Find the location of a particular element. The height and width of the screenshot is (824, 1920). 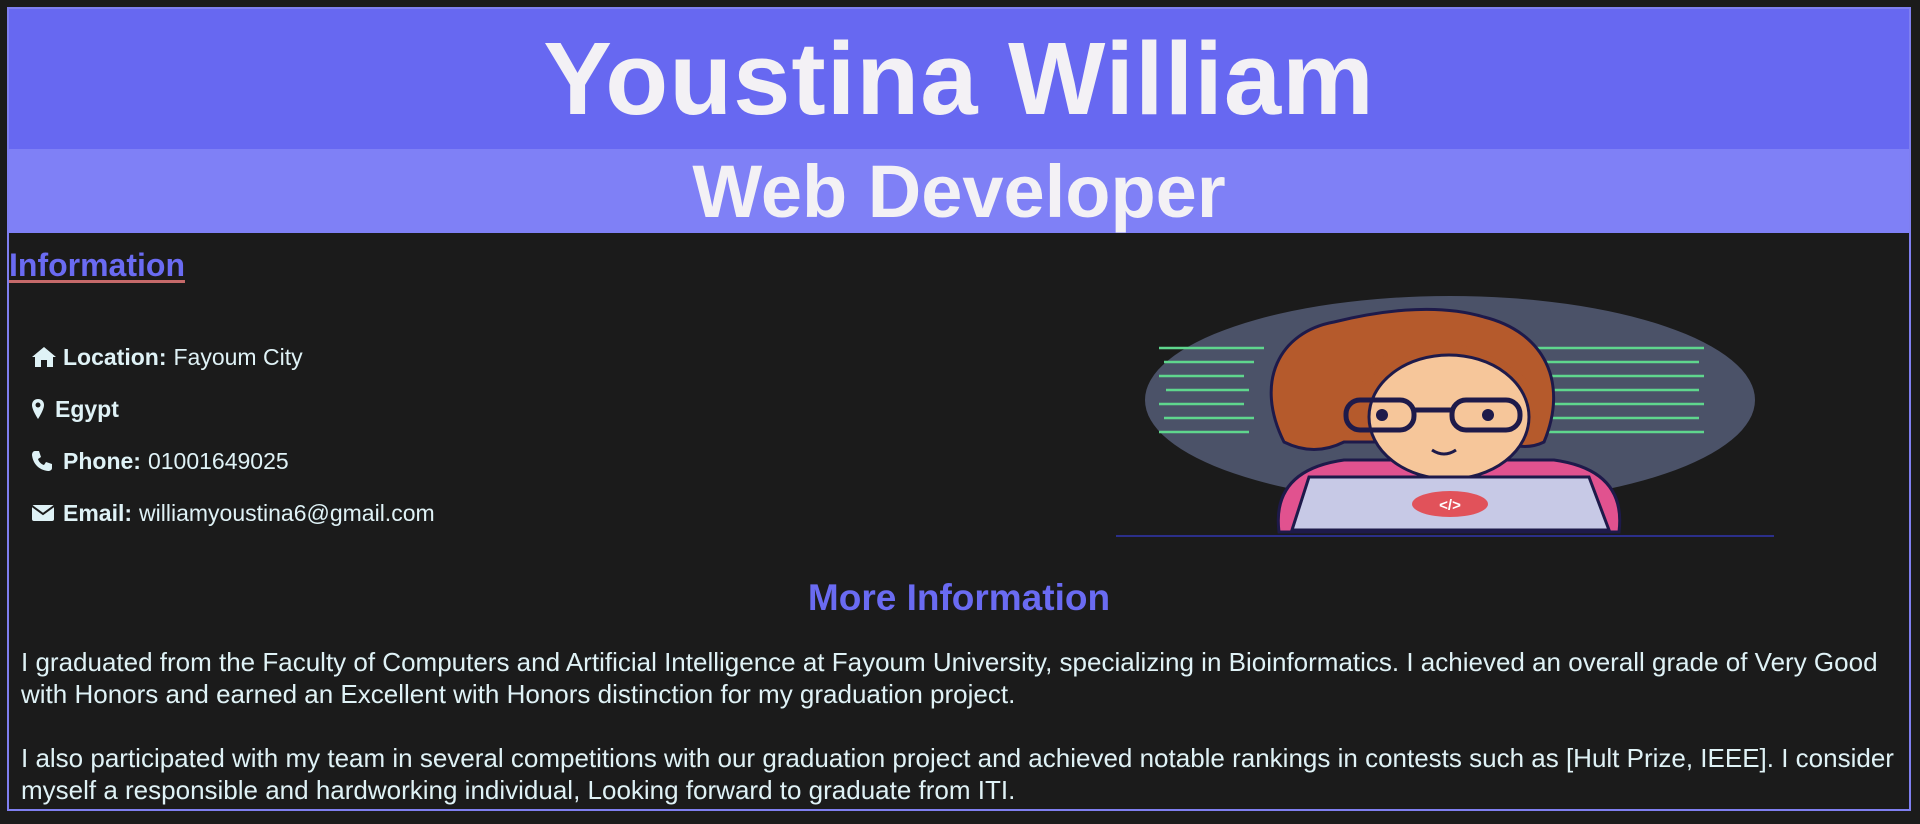

phone-icon is located at coordinates (44, 461).